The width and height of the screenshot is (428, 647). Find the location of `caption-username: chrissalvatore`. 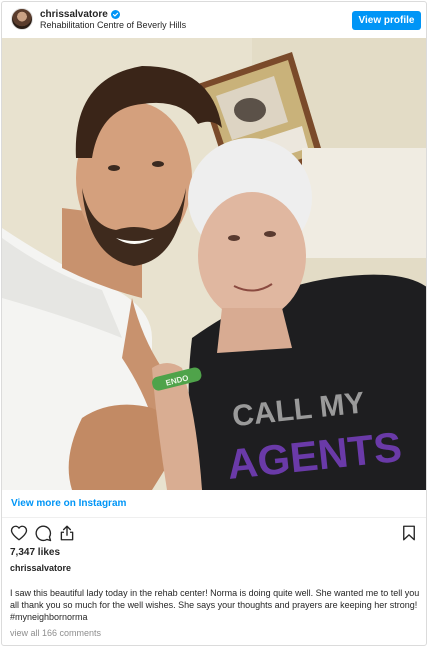

caption-username: chrissalvatore is located at coordinates (40, 568).